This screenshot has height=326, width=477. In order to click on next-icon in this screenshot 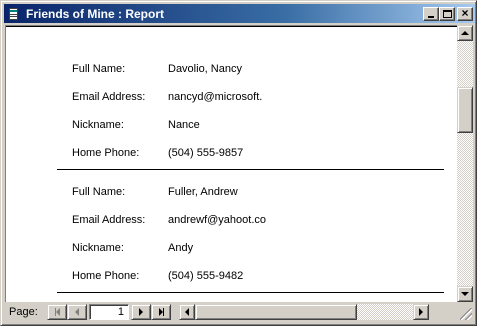, I will do `click(141, 312)`.